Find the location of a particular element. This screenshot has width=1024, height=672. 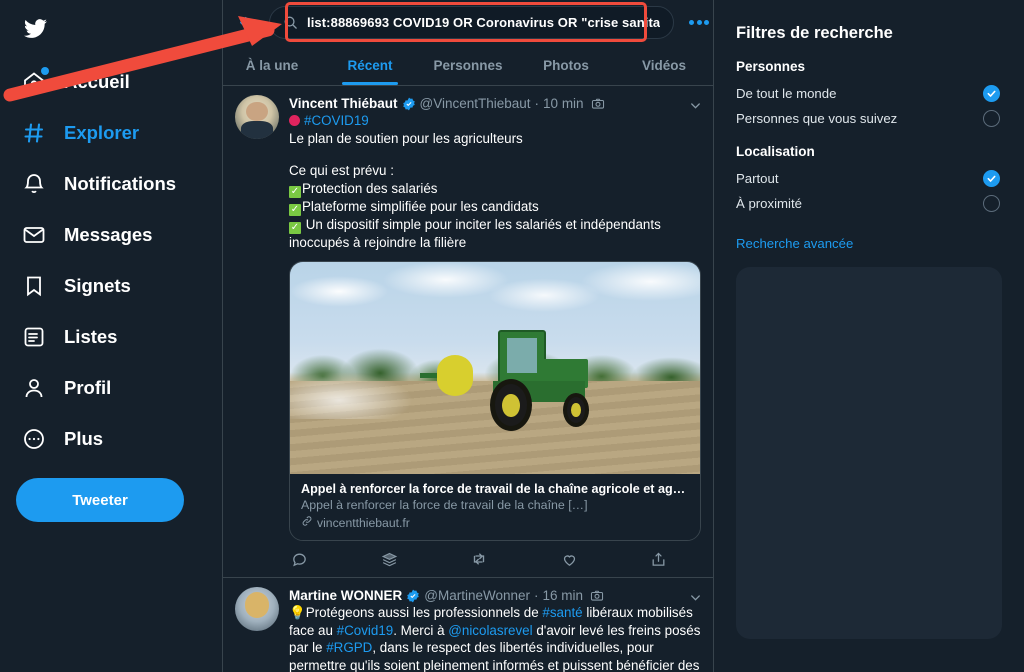

more-options-icon is located at coordinates (697, 22).